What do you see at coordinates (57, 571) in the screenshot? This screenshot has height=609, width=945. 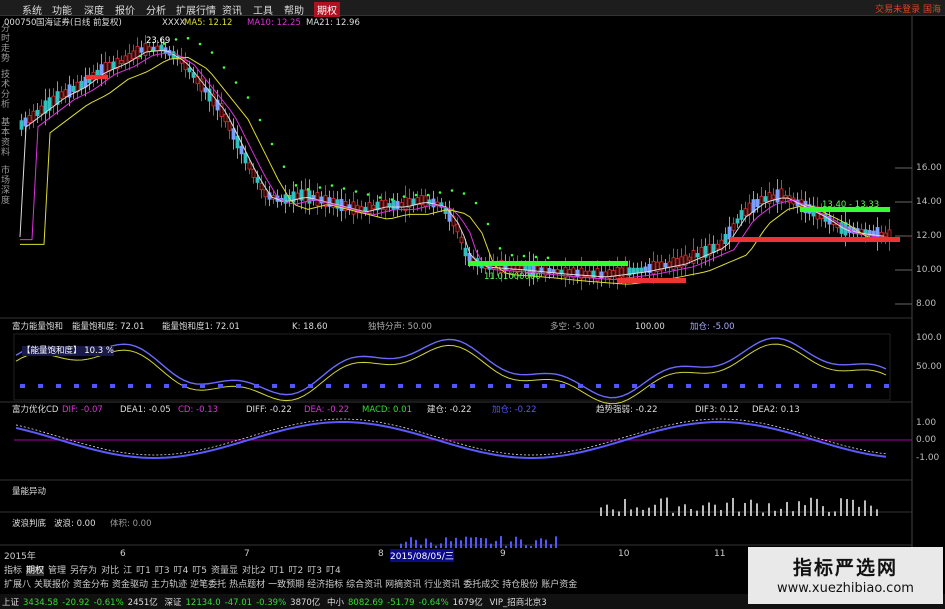 I see `tab-manage: 管理` at bounding box center [57, 571].